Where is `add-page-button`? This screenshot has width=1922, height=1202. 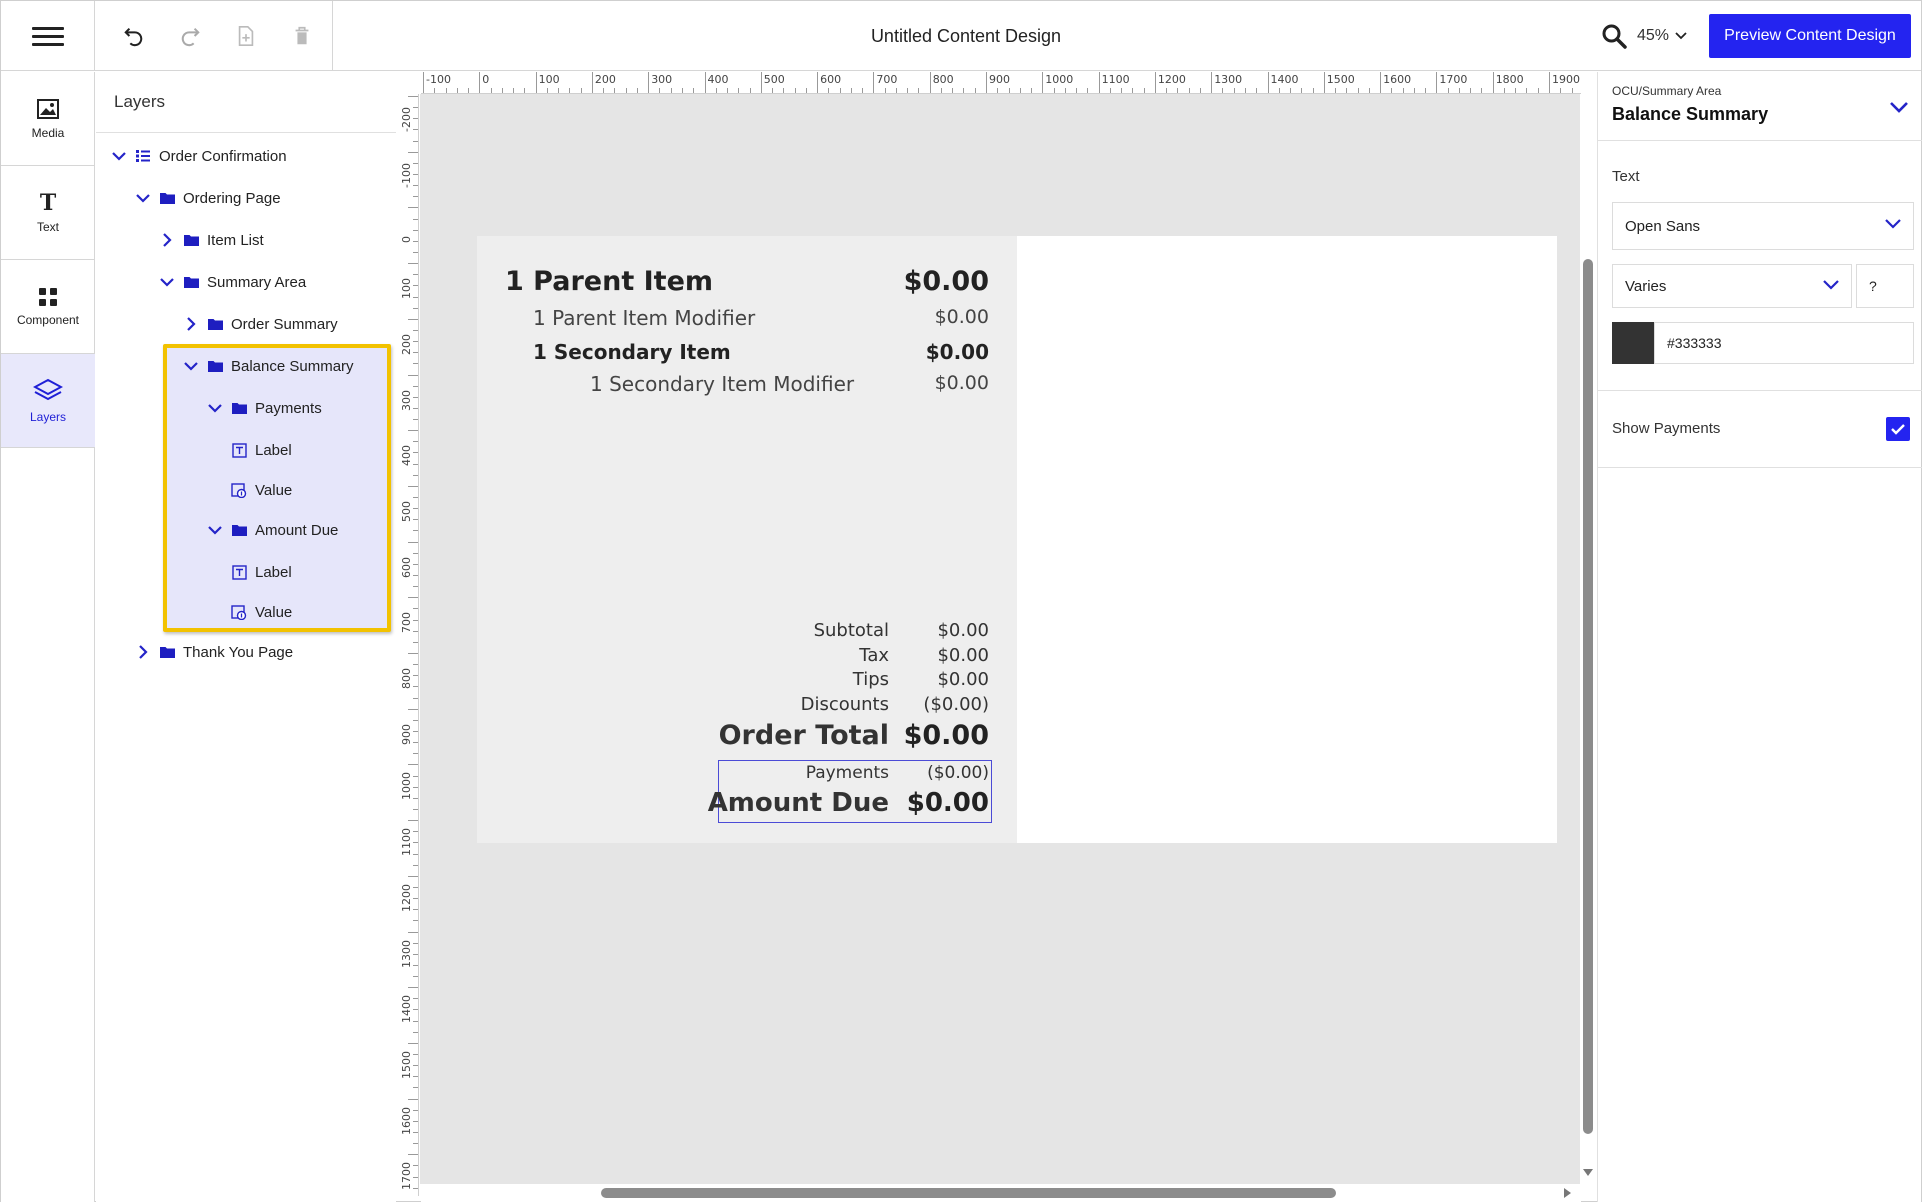
add-page-button is located at coordinates (246, 36).